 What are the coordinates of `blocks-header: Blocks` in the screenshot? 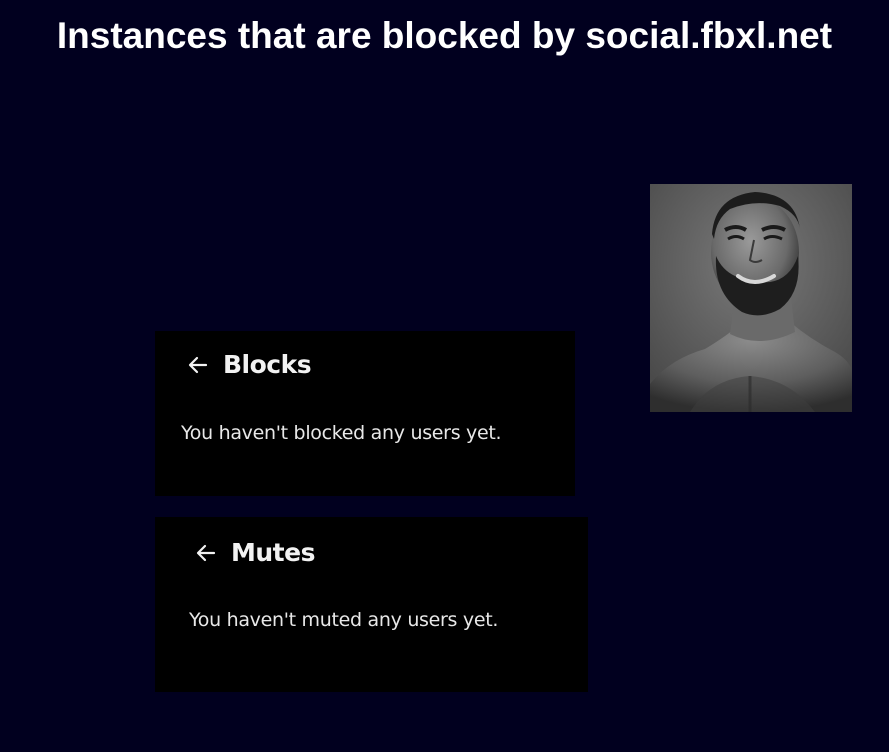 It's located at (248, 365).